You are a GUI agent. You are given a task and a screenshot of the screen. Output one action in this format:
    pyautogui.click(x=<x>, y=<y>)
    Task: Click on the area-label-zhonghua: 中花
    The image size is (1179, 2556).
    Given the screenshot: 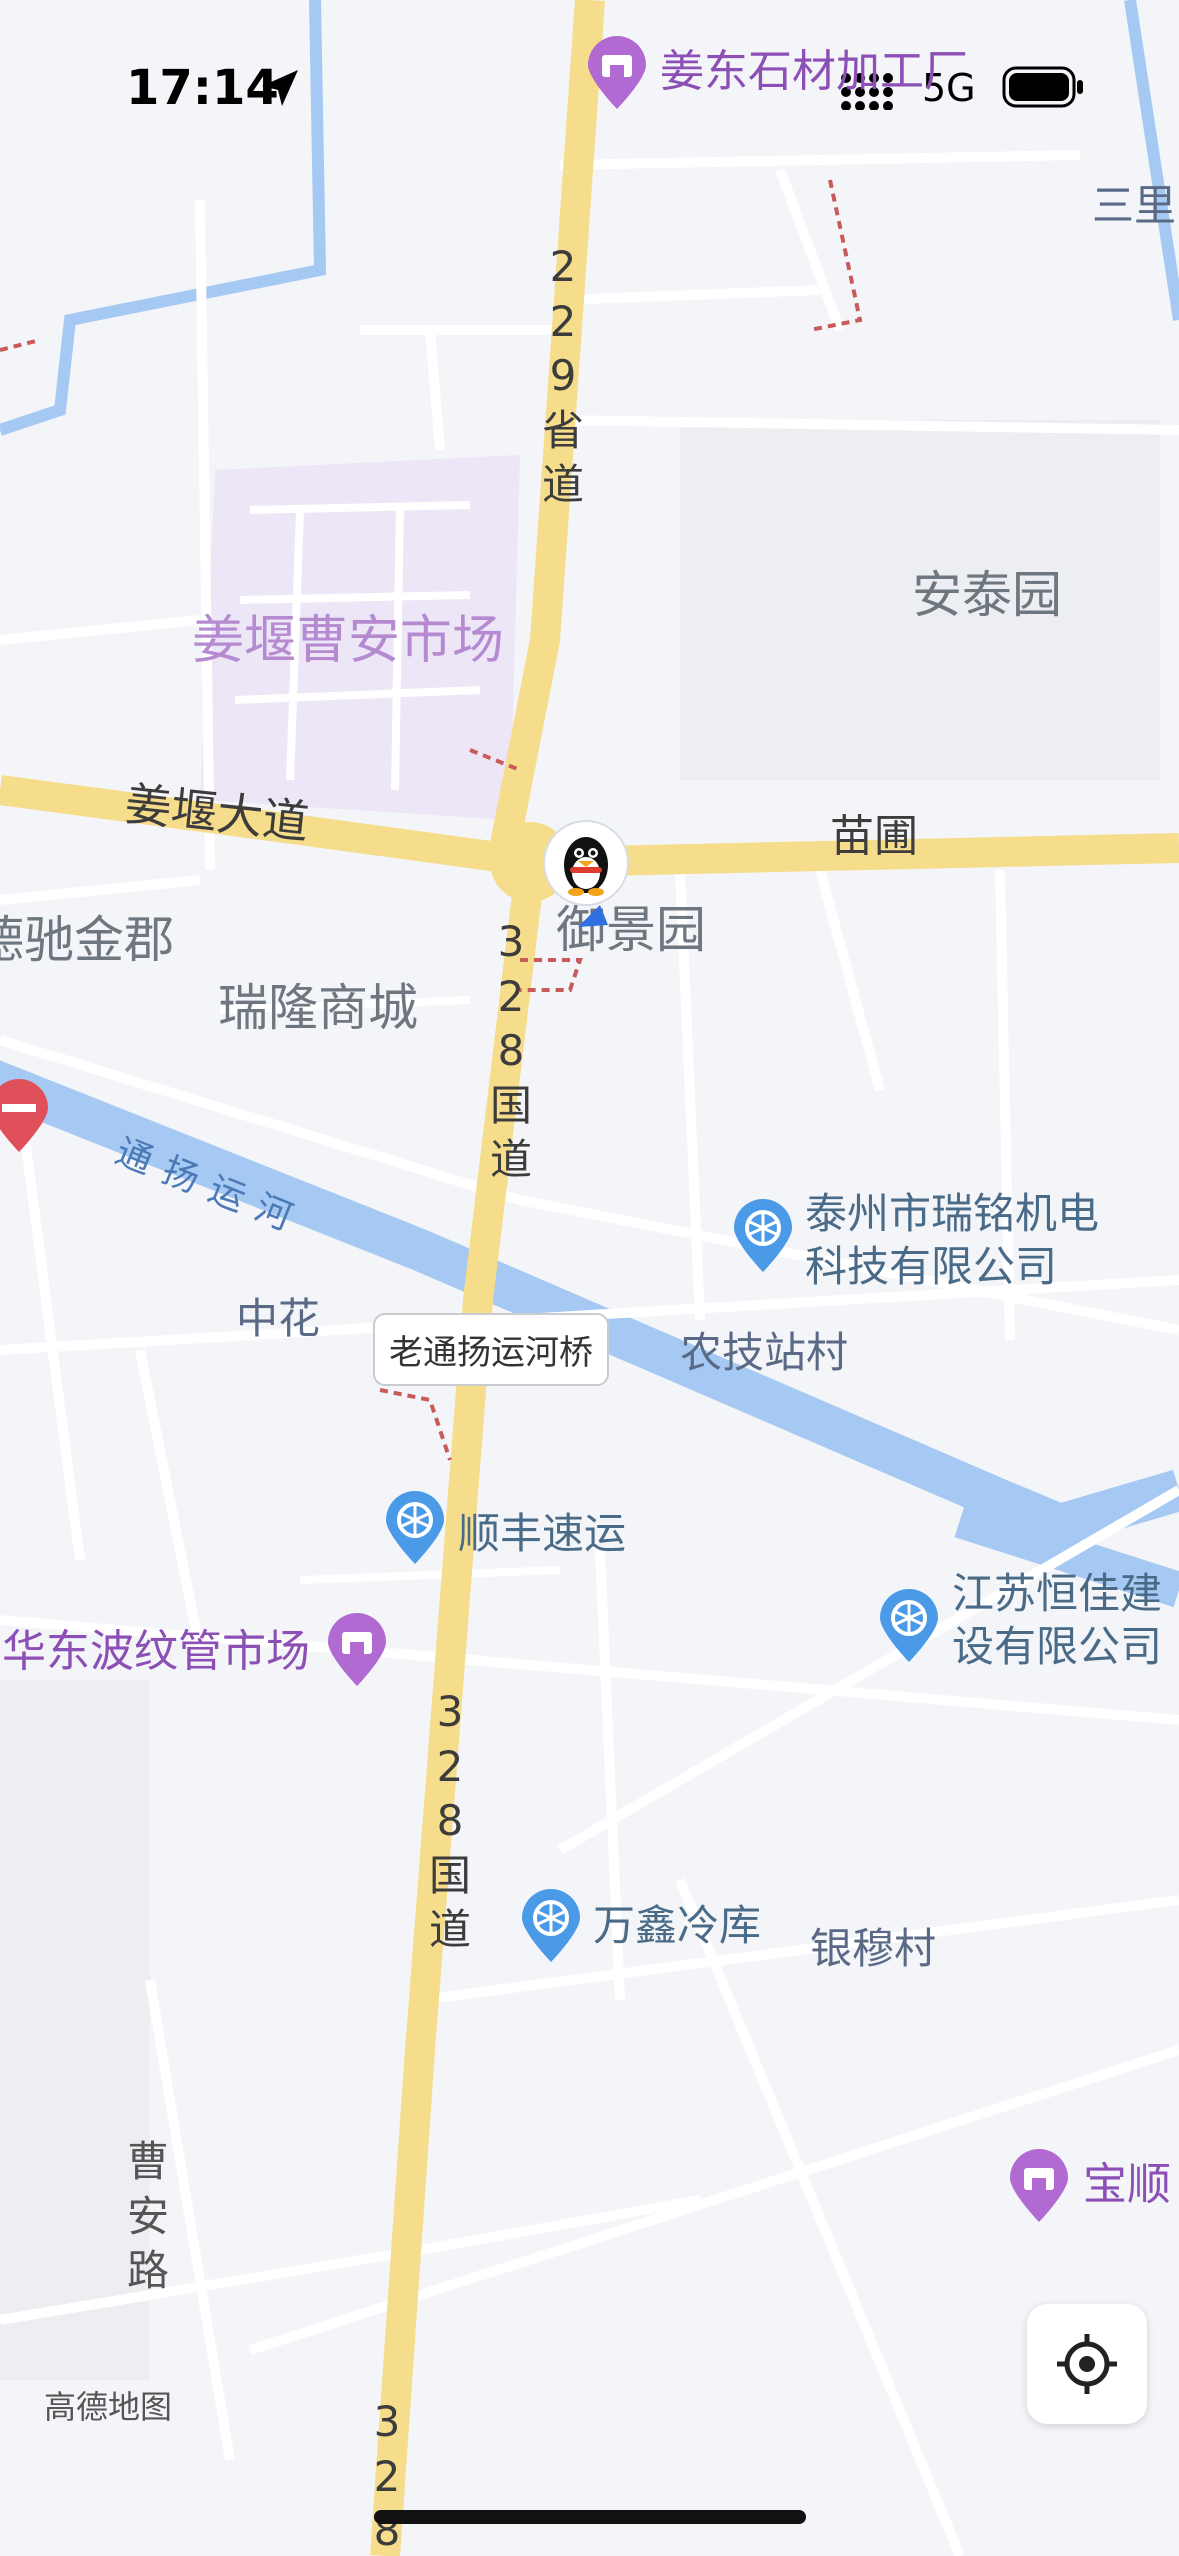 What is the action you would take?
    pyautogui.click(x=278, y=1318)
    